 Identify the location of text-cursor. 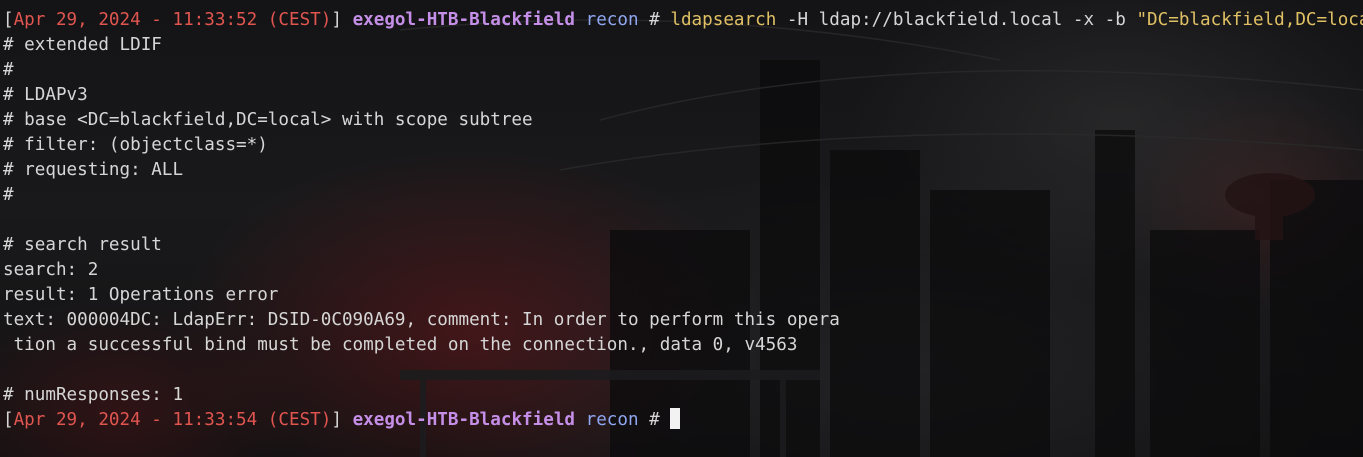
(675, 418).